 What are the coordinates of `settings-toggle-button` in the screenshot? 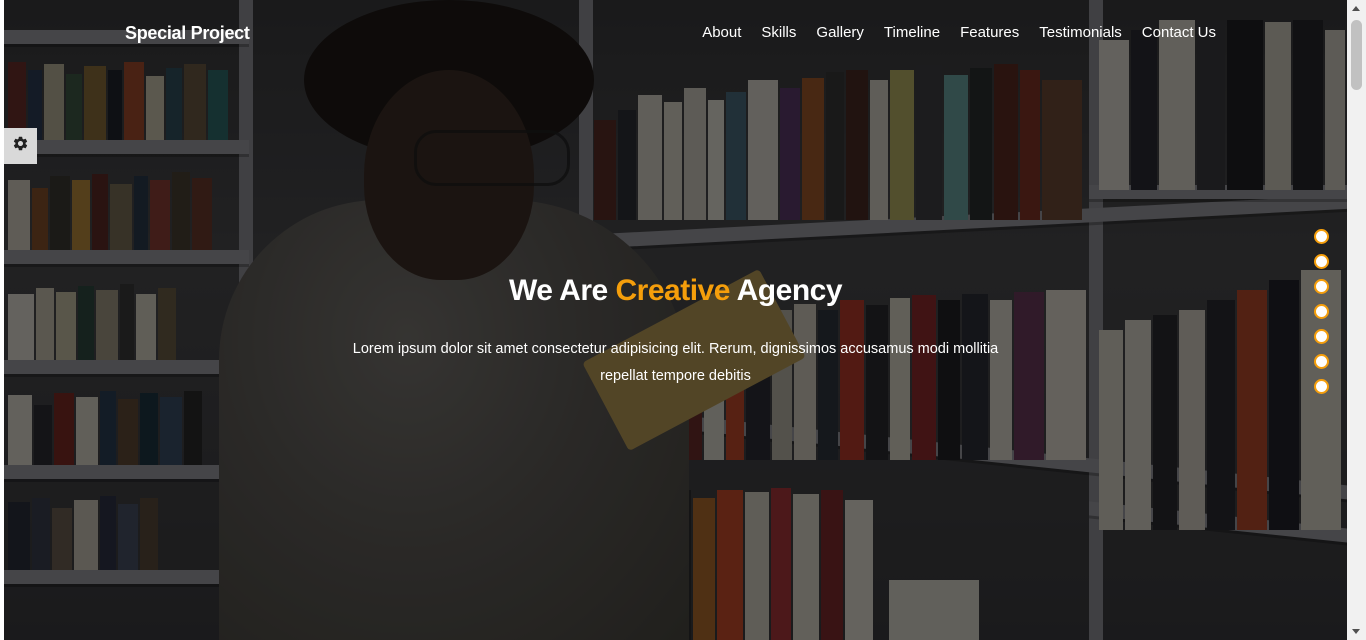 It's located at (20, 146).